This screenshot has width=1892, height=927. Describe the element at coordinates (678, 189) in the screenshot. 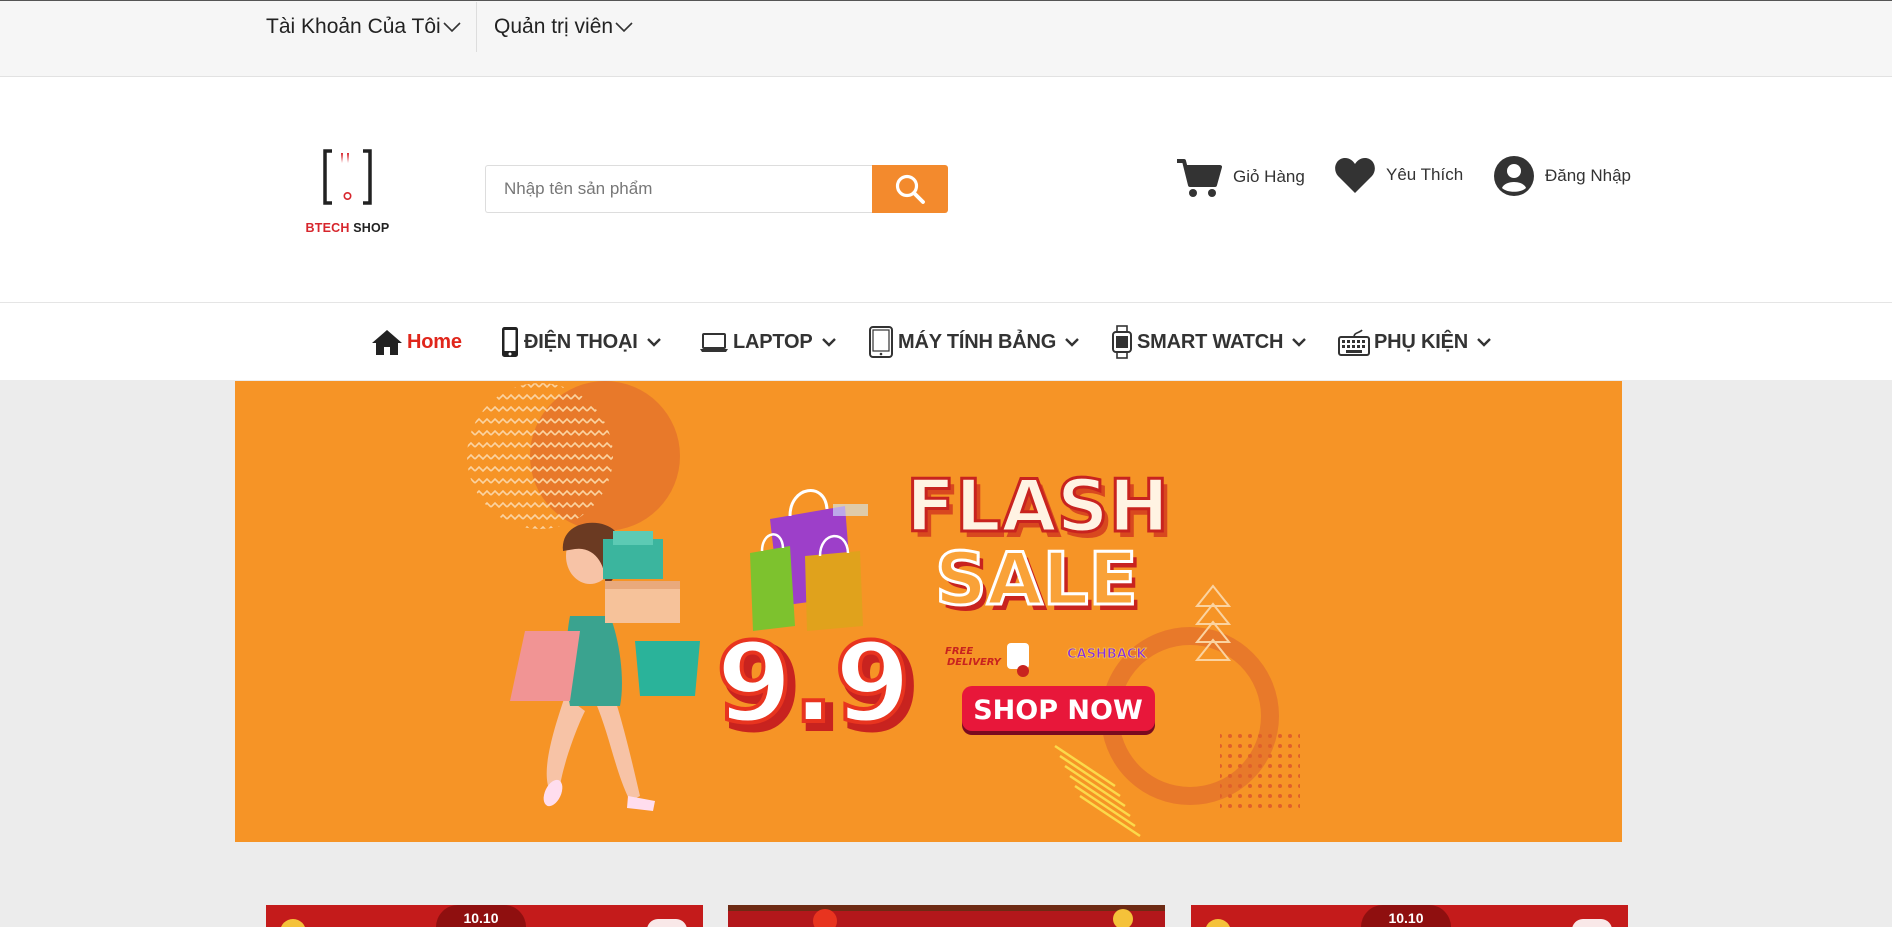

I see `search-input` at that location.